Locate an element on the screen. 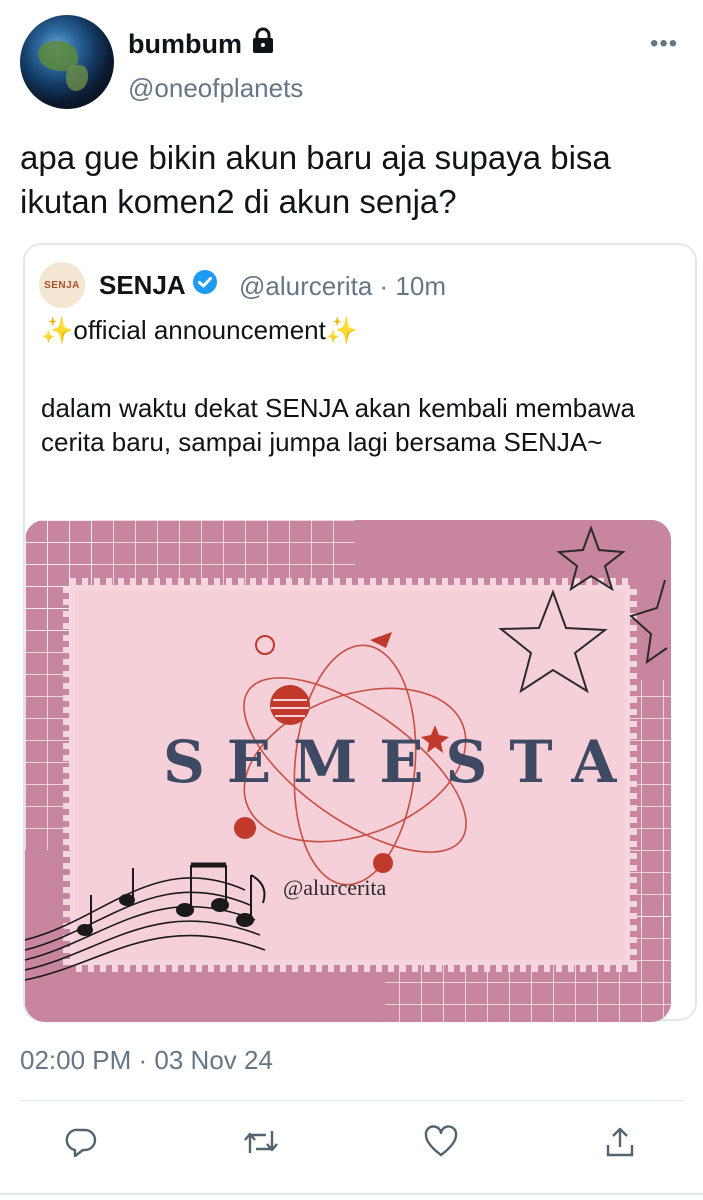  poster-title: SEMESTA is located at coordinates (400, 762).